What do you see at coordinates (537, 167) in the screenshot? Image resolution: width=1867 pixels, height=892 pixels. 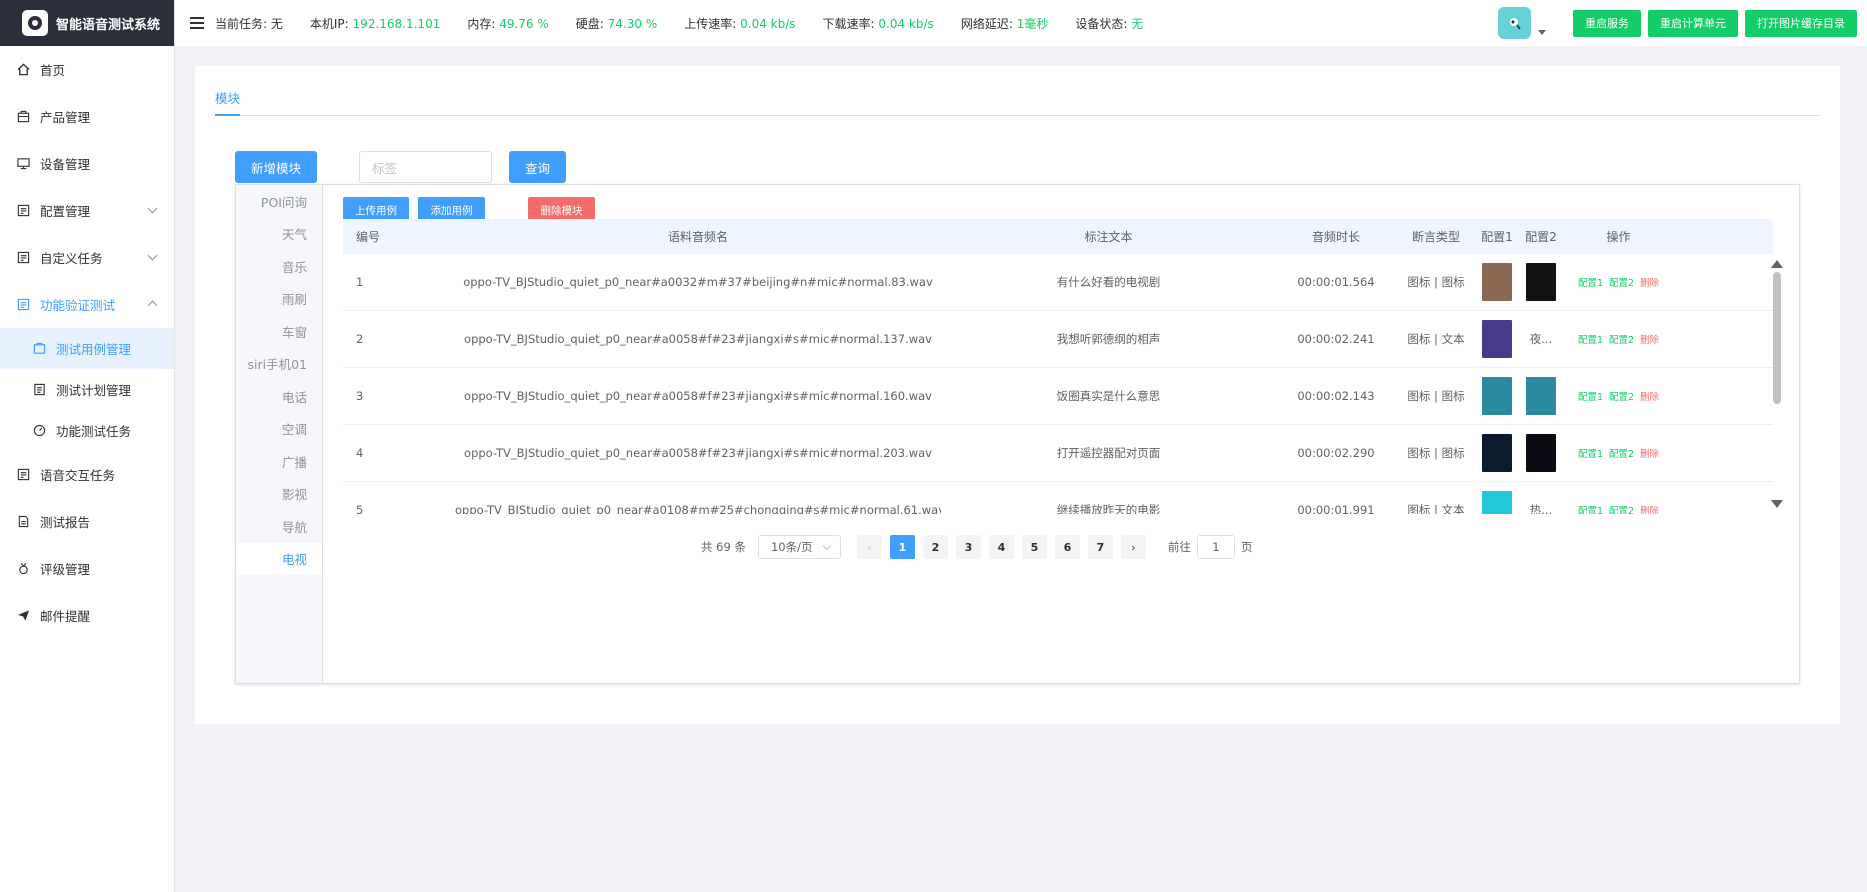 I see `query-button: 查询` at bounding box center [537, 167].